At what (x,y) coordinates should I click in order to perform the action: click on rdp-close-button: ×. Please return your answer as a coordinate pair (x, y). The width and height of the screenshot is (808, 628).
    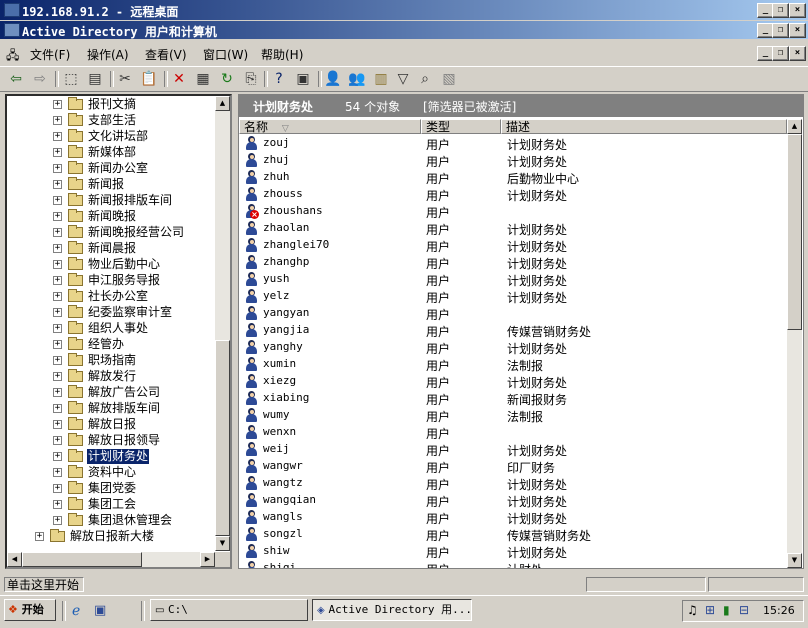
    Looking at the image, I should click on (797, 10).